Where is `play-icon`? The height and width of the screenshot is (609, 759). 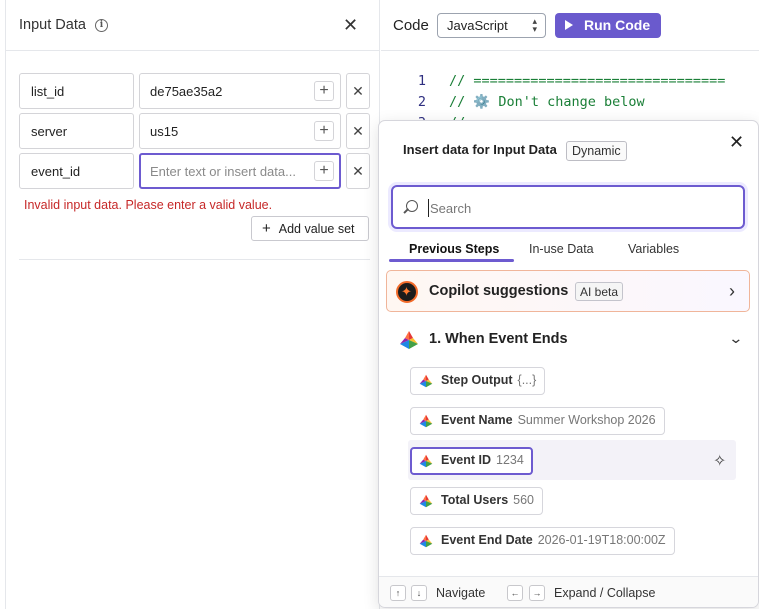
play-icon is located at coordinates (569, 25).